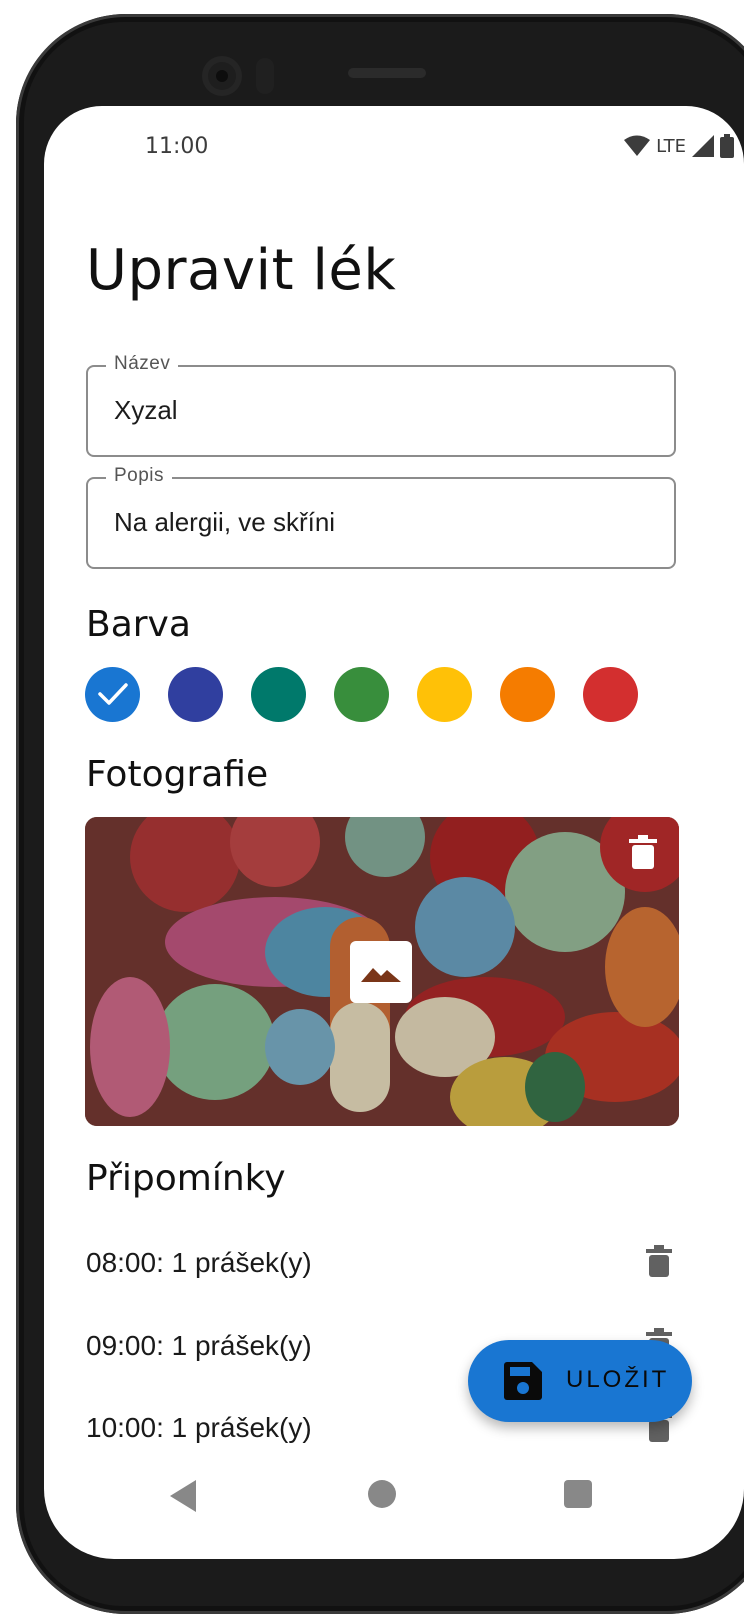 The width and height of the screenshot is (744, 1614). Describe the element at coordinates (610, 694) in the screenshot. I see `color-swatch-red` at that location.